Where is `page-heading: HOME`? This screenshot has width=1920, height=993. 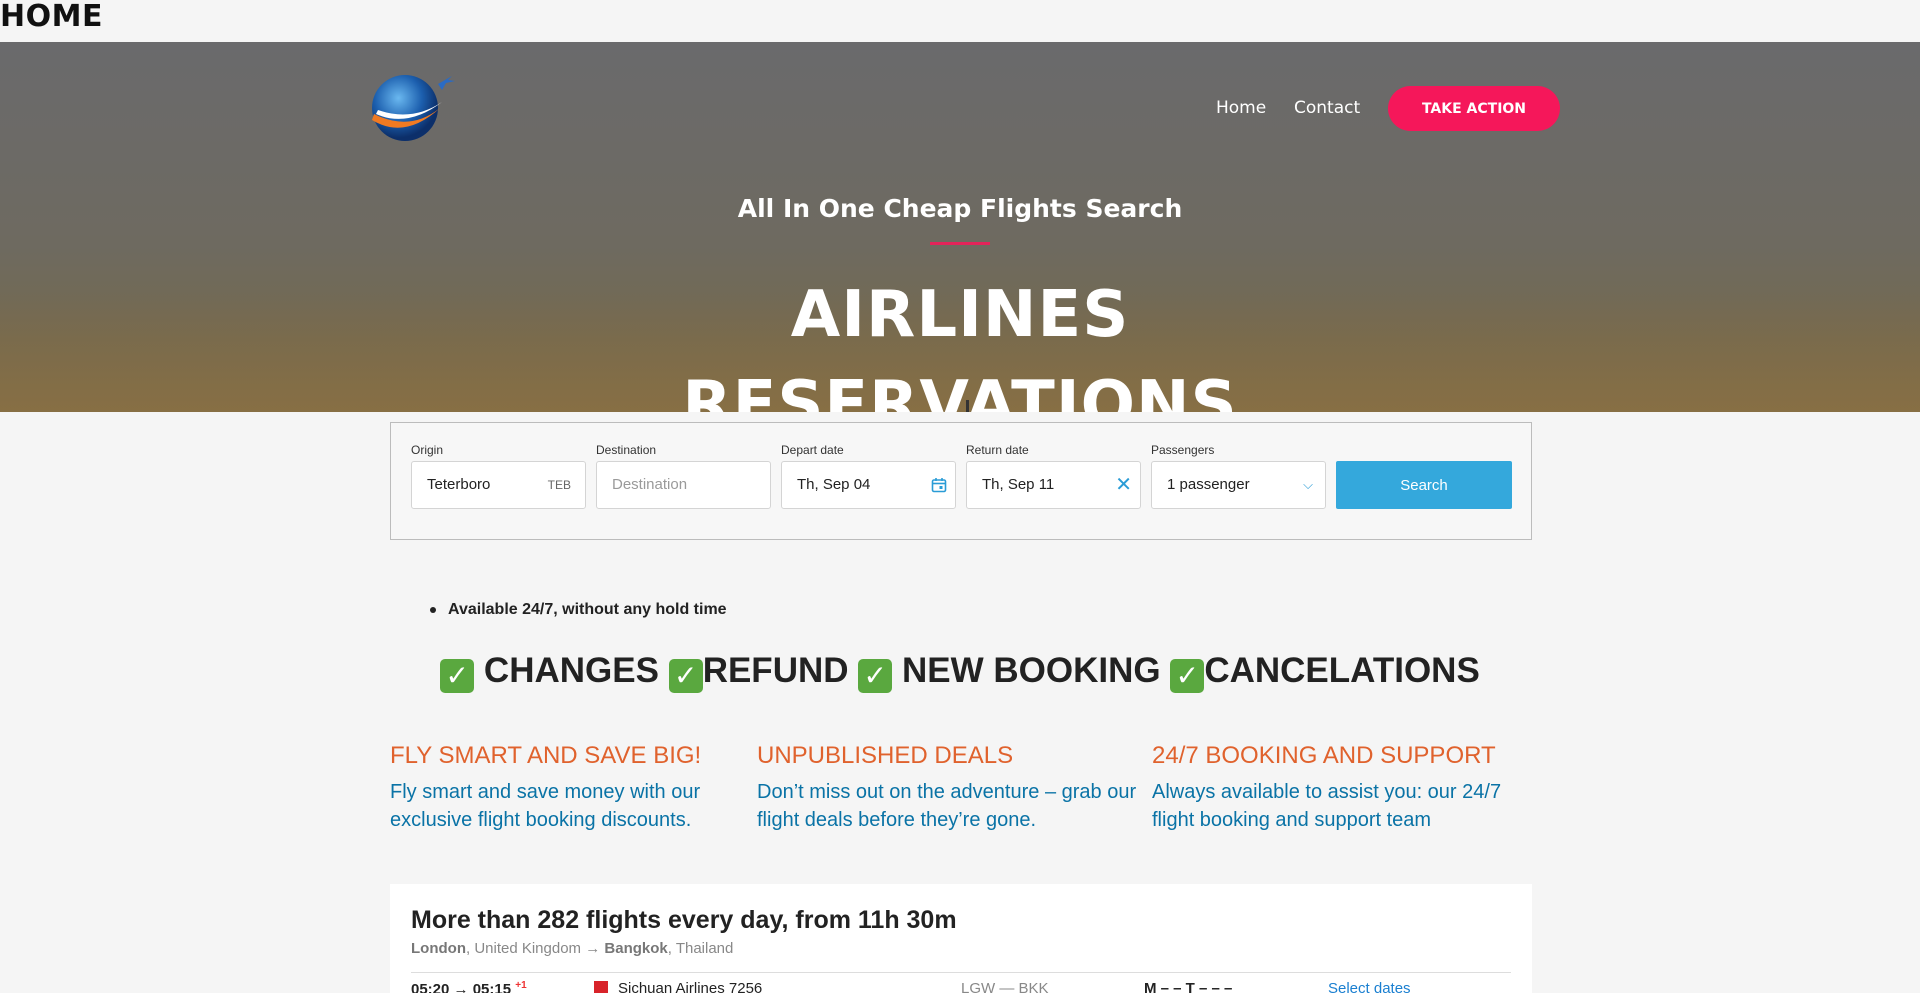 page-heading: HOME is located at coordinates (51, 17).